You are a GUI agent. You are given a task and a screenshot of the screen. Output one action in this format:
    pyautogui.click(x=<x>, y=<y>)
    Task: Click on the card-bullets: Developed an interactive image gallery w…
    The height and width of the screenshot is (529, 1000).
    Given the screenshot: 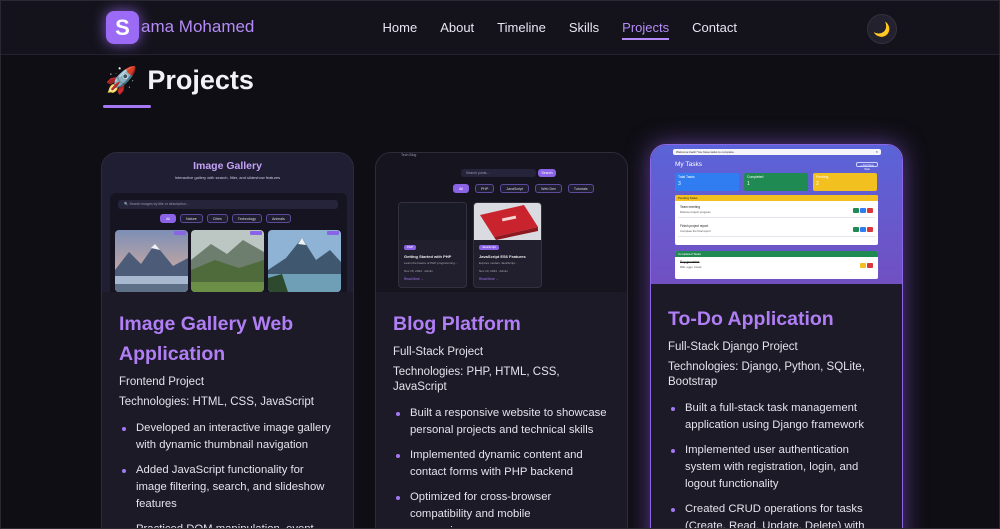 What is the action you would take?
    pyautogui.click(x=227, y=474)
    